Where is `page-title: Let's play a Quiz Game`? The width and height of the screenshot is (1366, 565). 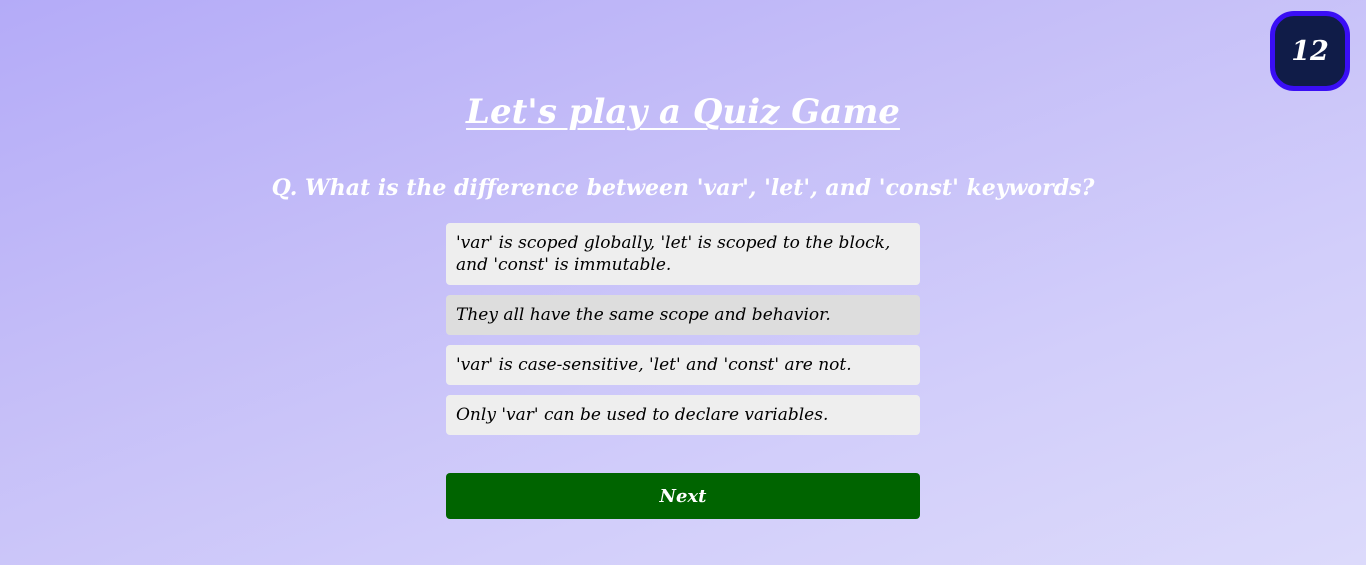
page-title: Let's play a Quiz Game is located at coordinates (683, 112).